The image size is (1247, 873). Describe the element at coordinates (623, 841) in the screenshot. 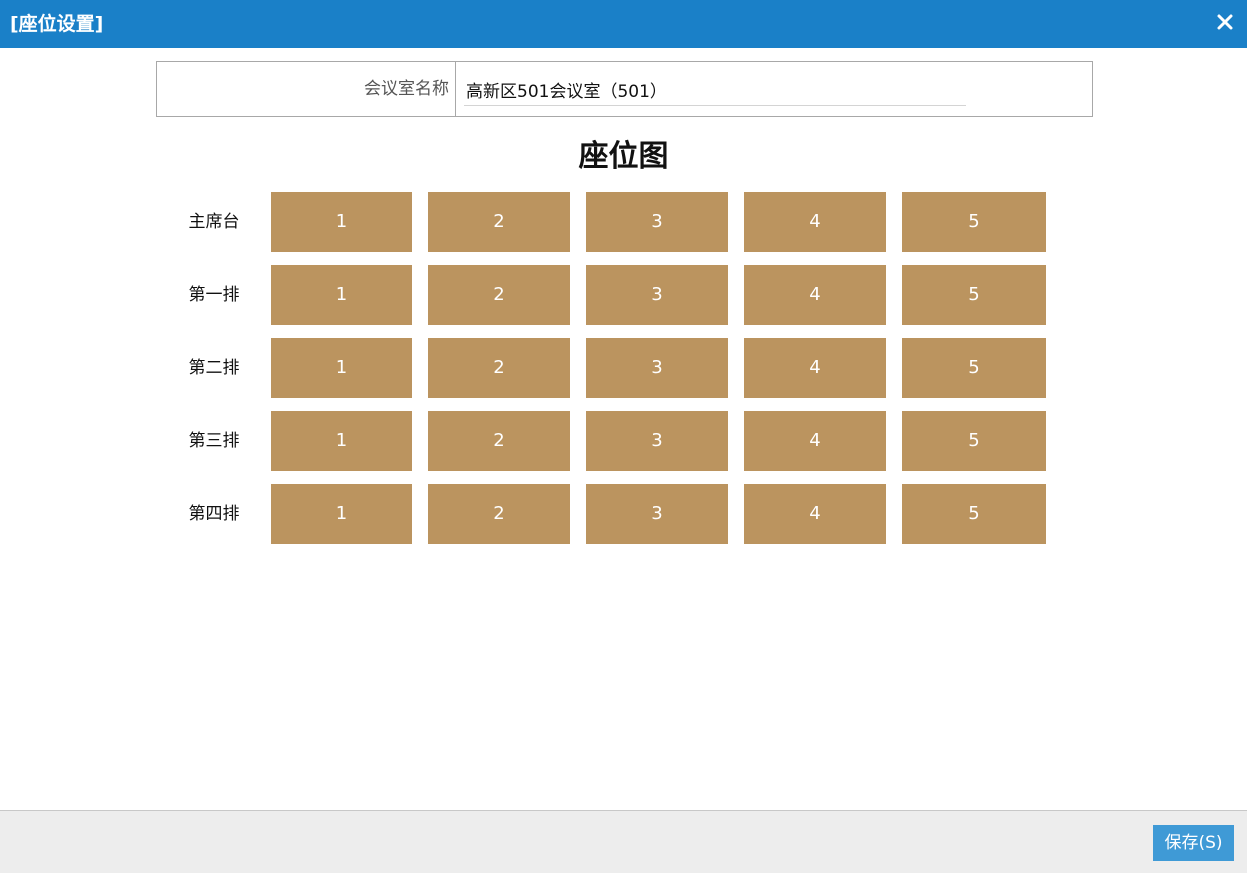

I see `dialog-footer: 保存(S)` at that location.